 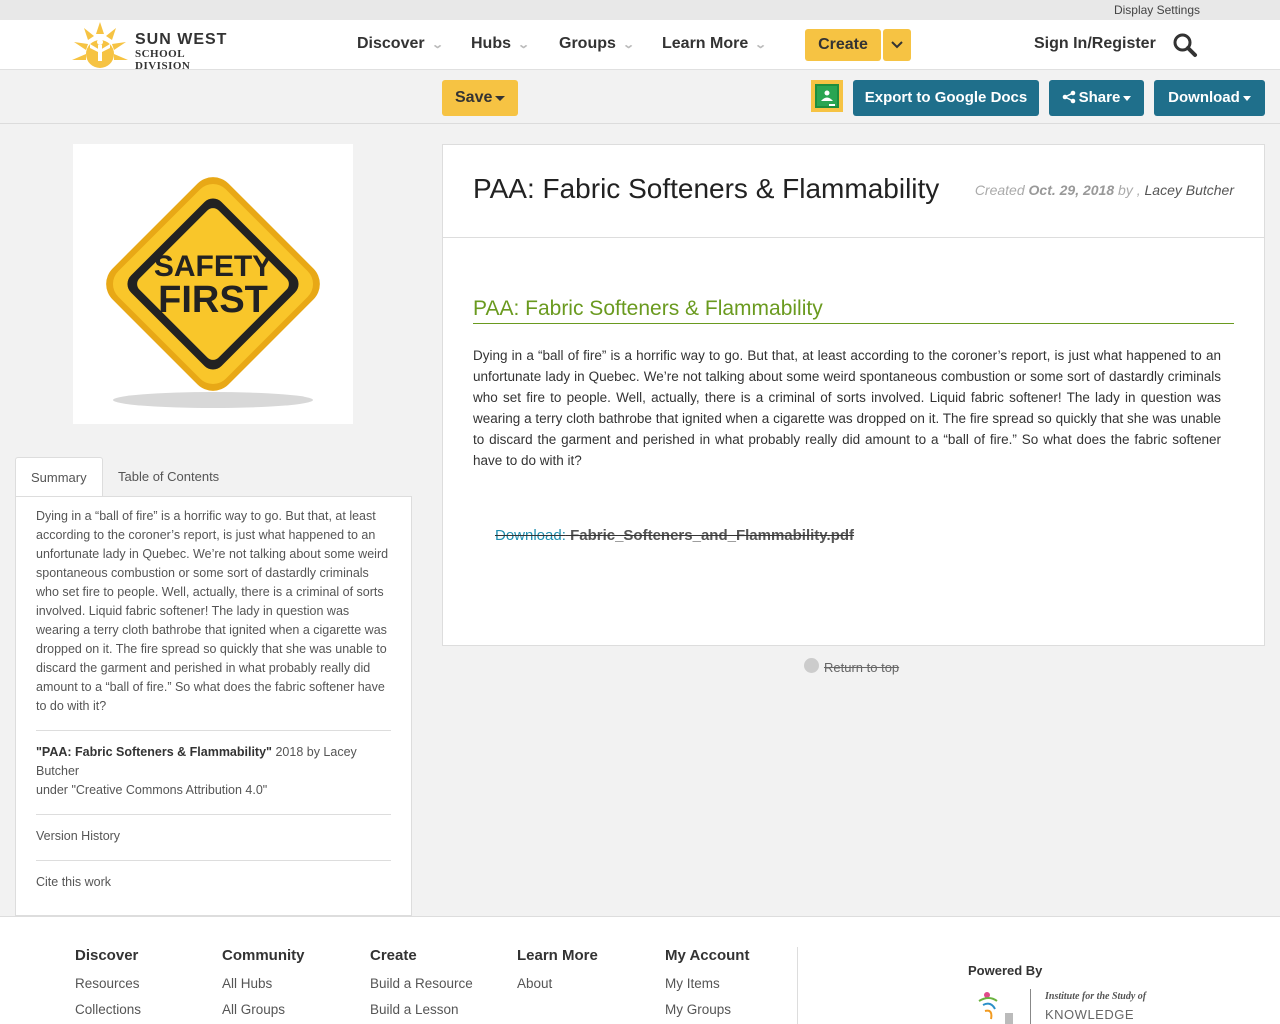 I want to click on nav-hubs-label: Hubs, so click(x=491, y=43).